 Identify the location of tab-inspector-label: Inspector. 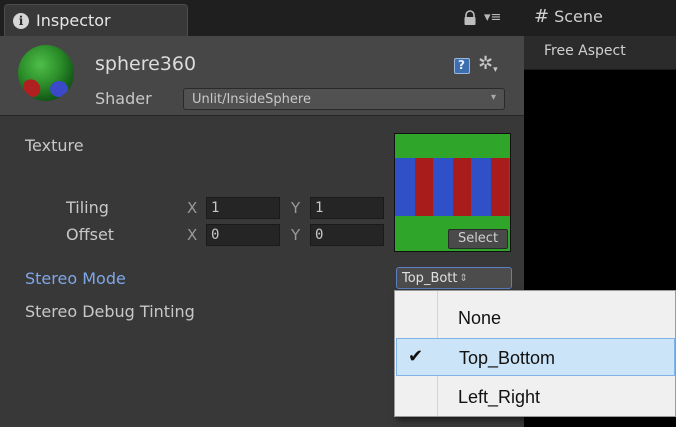
(73, 20).